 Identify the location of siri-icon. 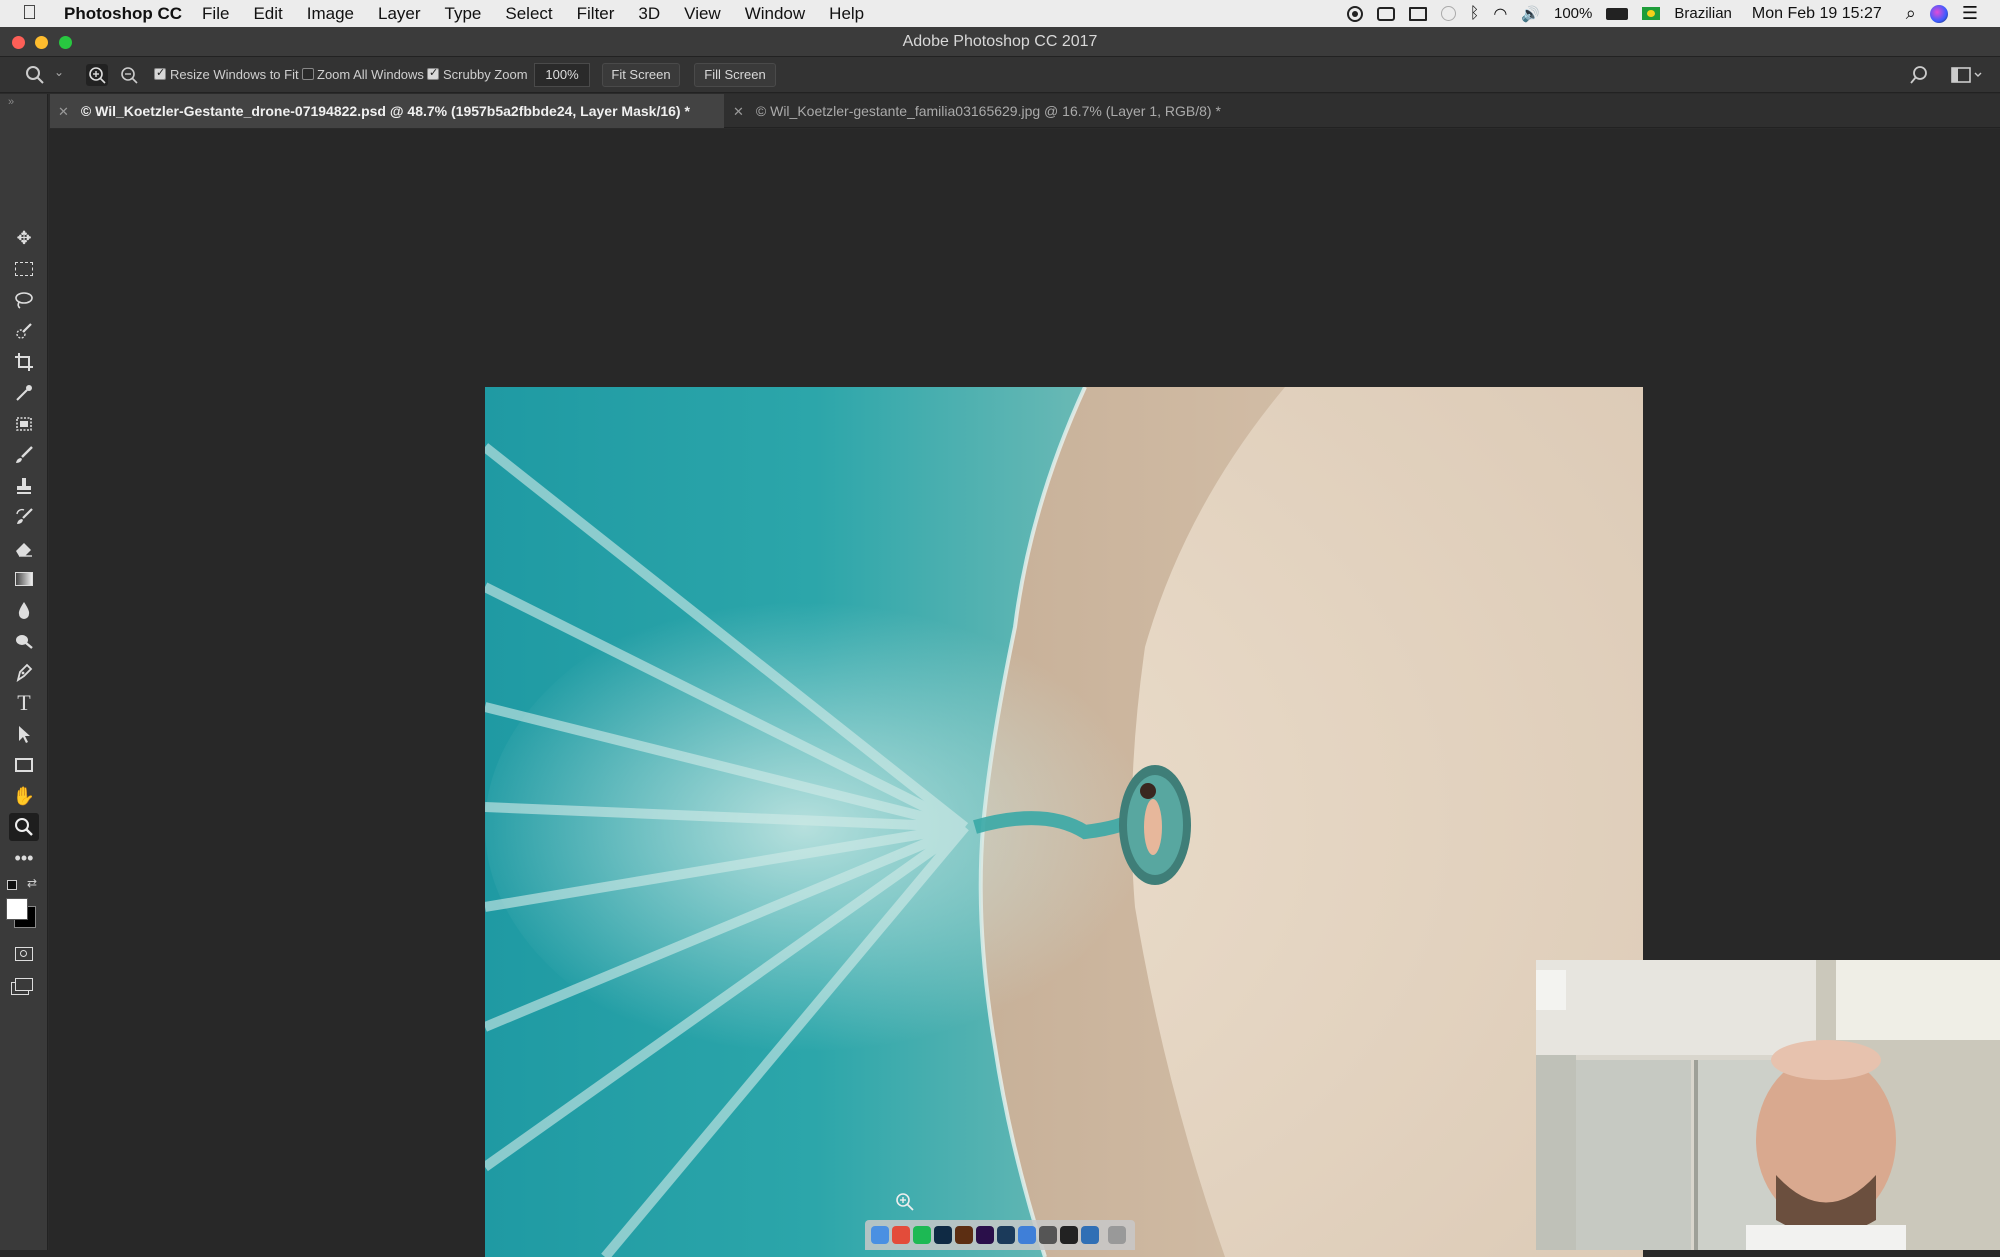
(1938, 13).